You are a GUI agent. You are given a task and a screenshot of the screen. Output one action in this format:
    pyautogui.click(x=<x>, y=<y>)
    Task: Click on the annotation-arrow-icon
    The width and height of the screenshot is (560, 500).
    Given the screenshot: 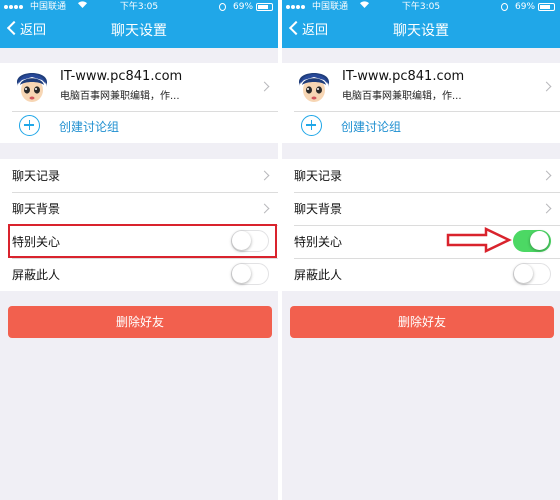 What is the action you would take?
    pyautogui.click(x=479, y=240)
    